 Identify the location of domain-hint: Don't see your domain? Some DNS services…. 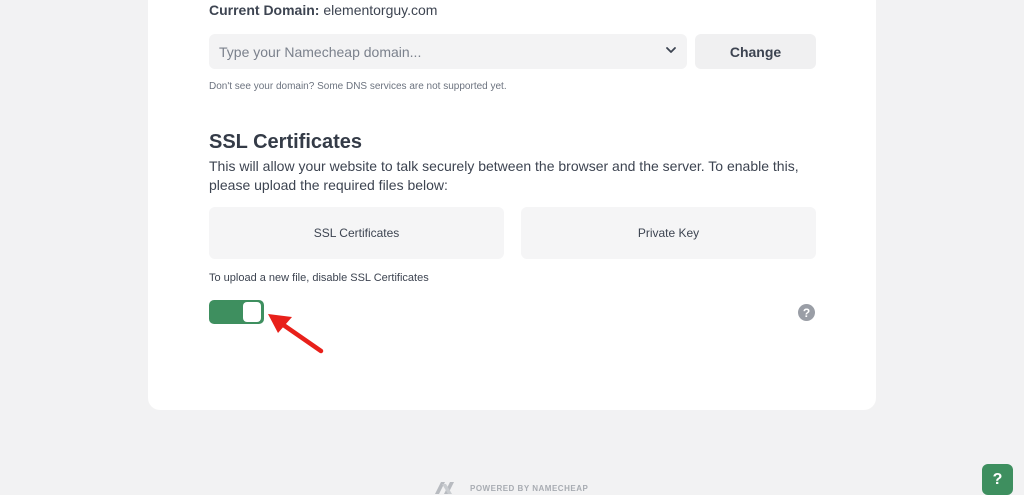
(358, 86).